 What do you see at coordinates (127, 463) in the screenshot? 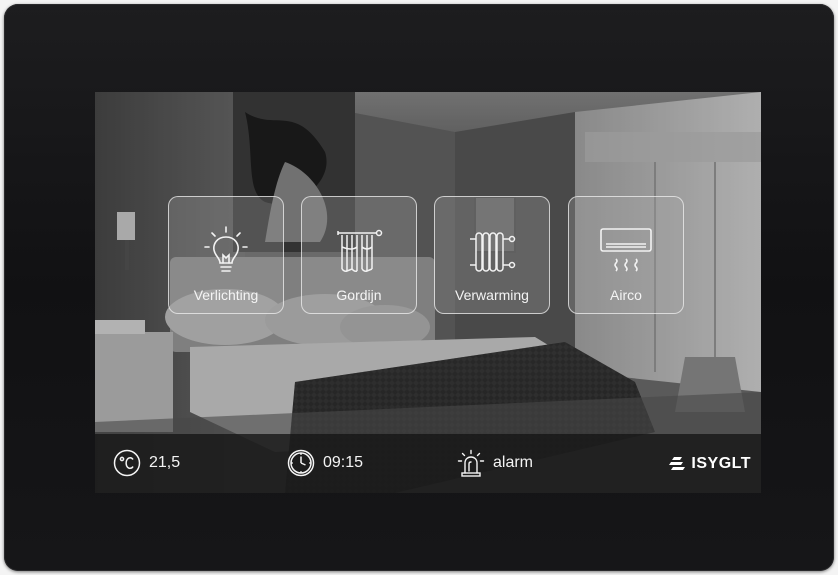
I see `celsius-icon` at bounding box center [127, 463].